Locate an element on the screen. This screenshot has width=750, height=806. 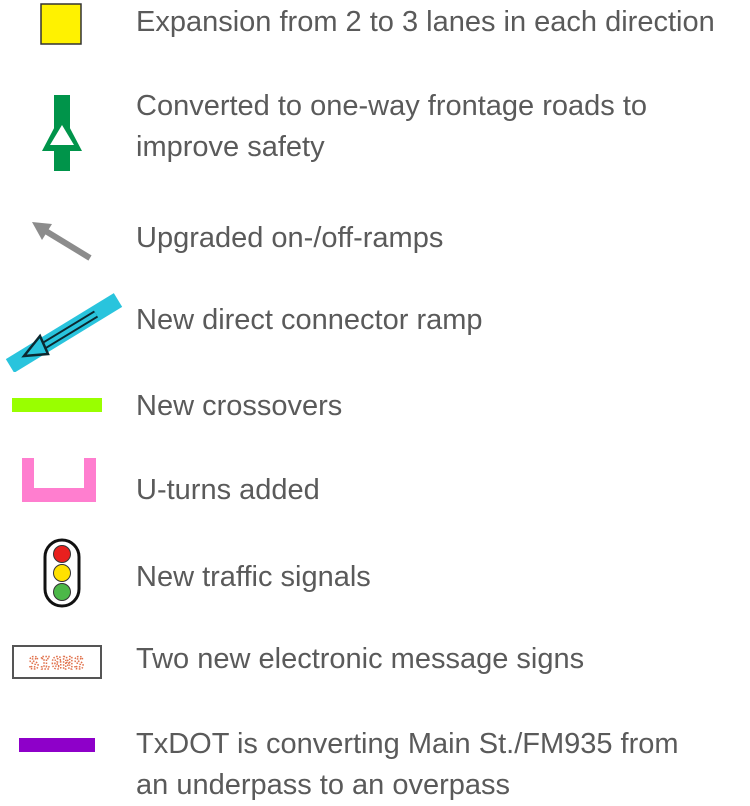
green-bar-icon is located at coordinates (57, 405).